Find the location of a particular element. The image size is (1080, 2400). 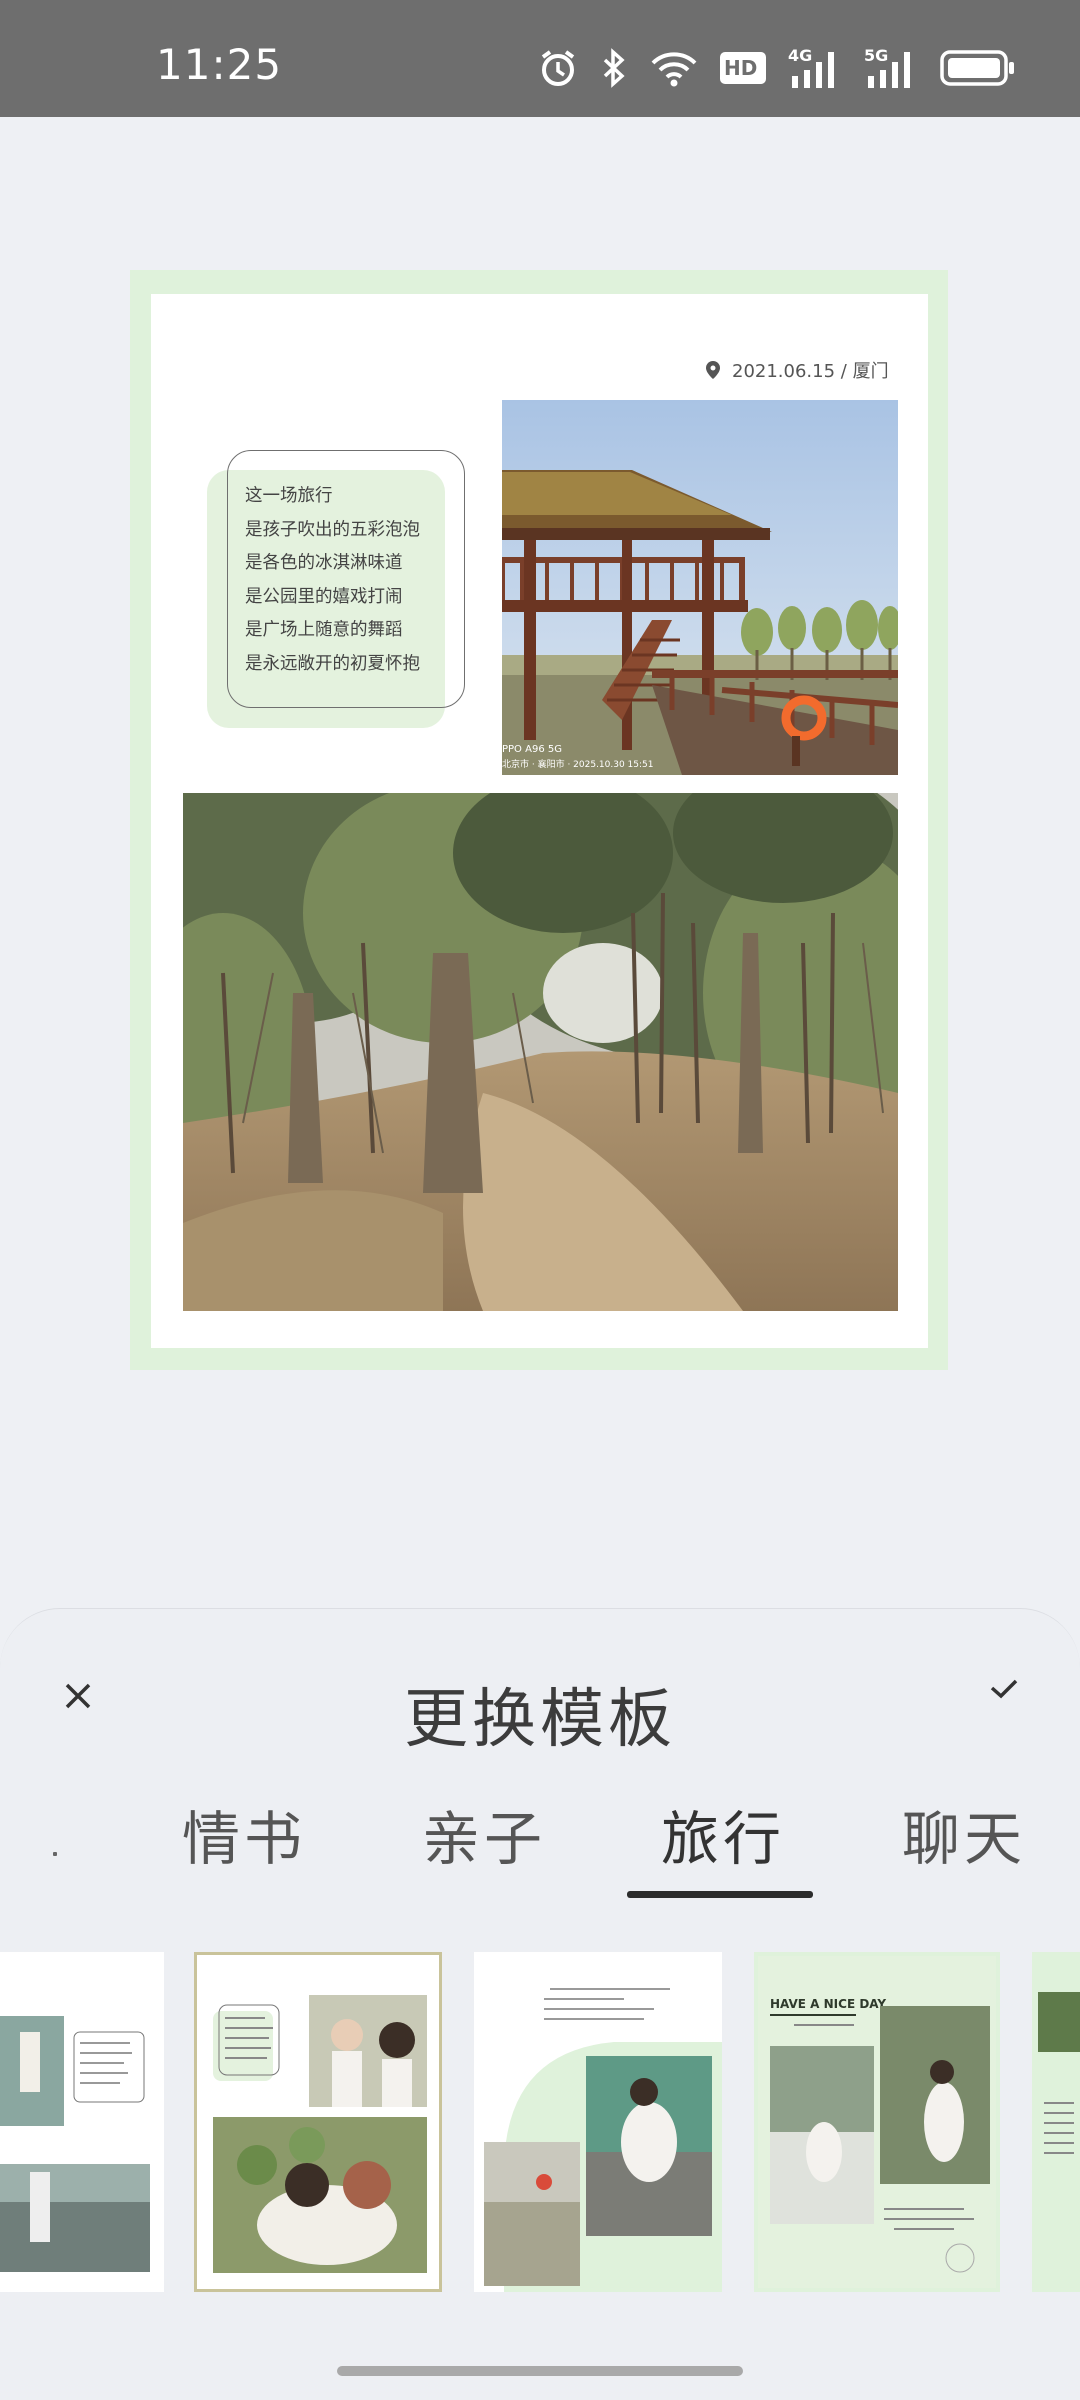

poem-line: 是各色的冰淇淋味道 is located at coordinates (324, 563).